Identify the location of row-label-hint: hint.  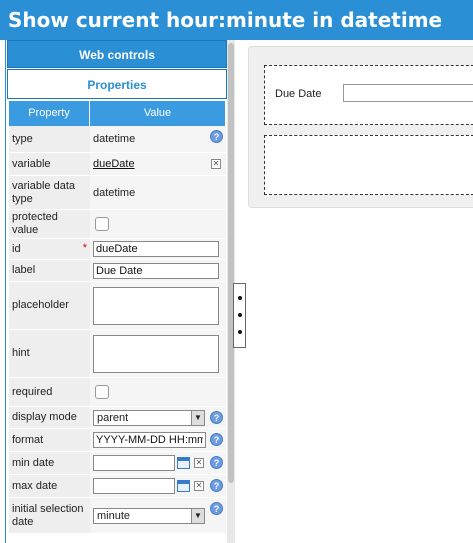
(49, 353).